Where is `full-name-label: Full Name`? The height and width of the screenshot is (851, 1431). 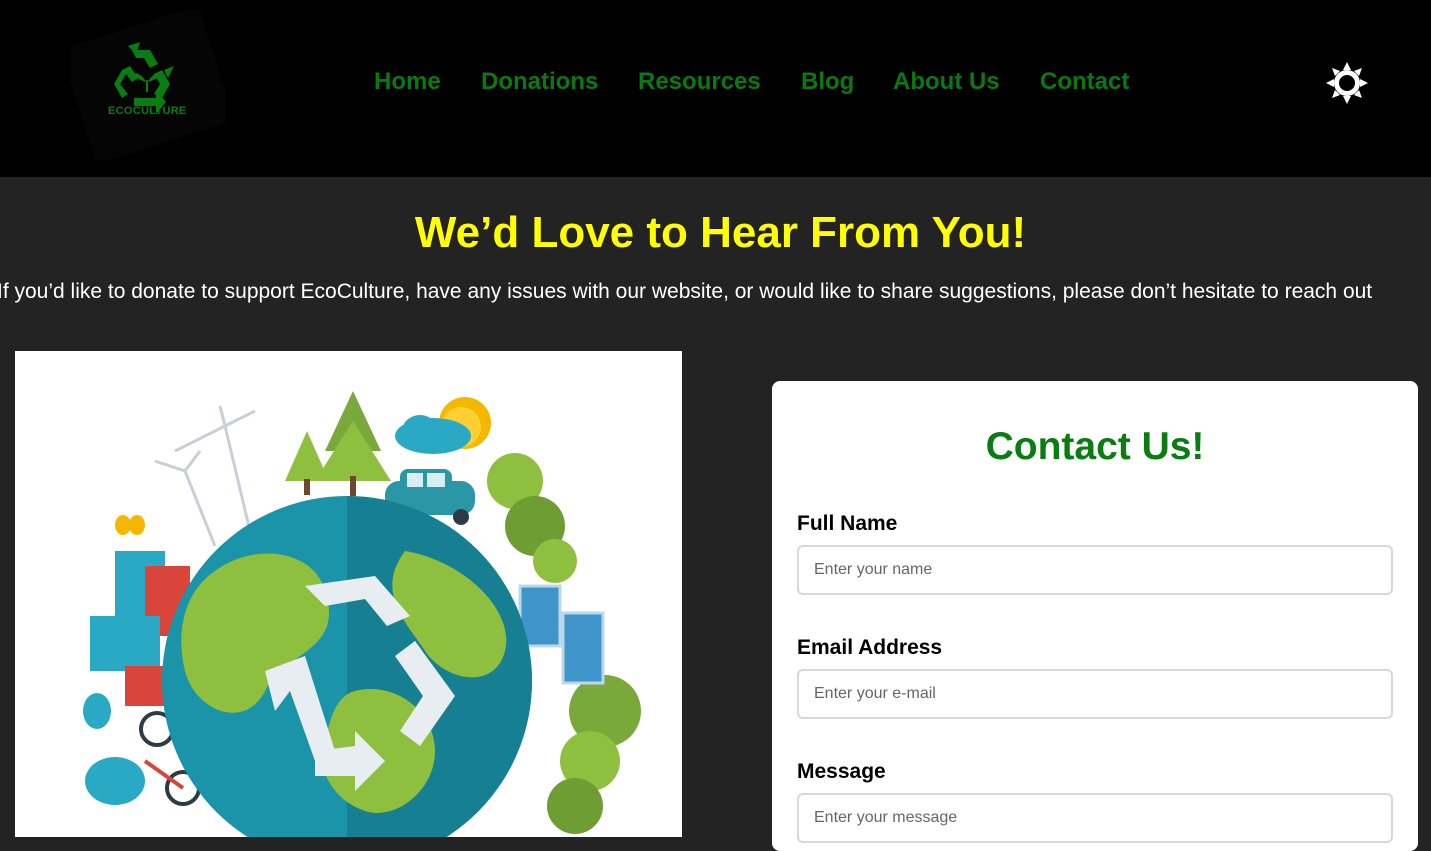 full-name-label: Full Name is located at coordinates (847, 523).